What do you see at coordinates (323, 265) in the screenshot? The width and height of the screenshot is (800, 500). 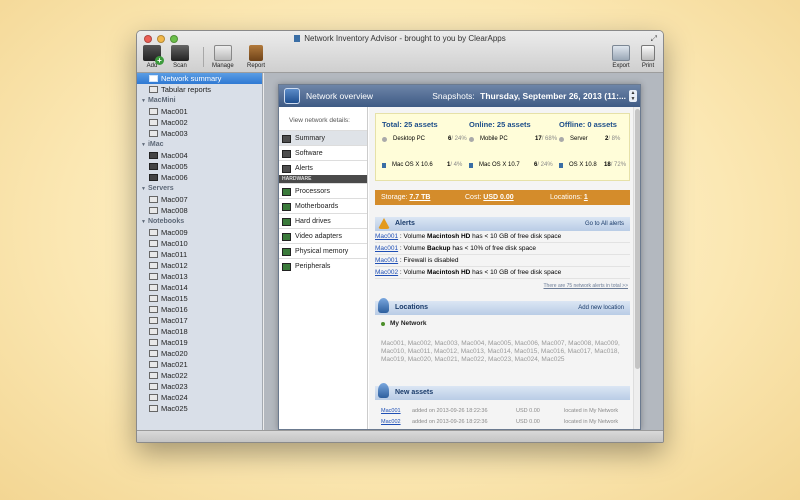 I see `nav-item-peripherals: Peripherals` at bounding box center [323, 265].